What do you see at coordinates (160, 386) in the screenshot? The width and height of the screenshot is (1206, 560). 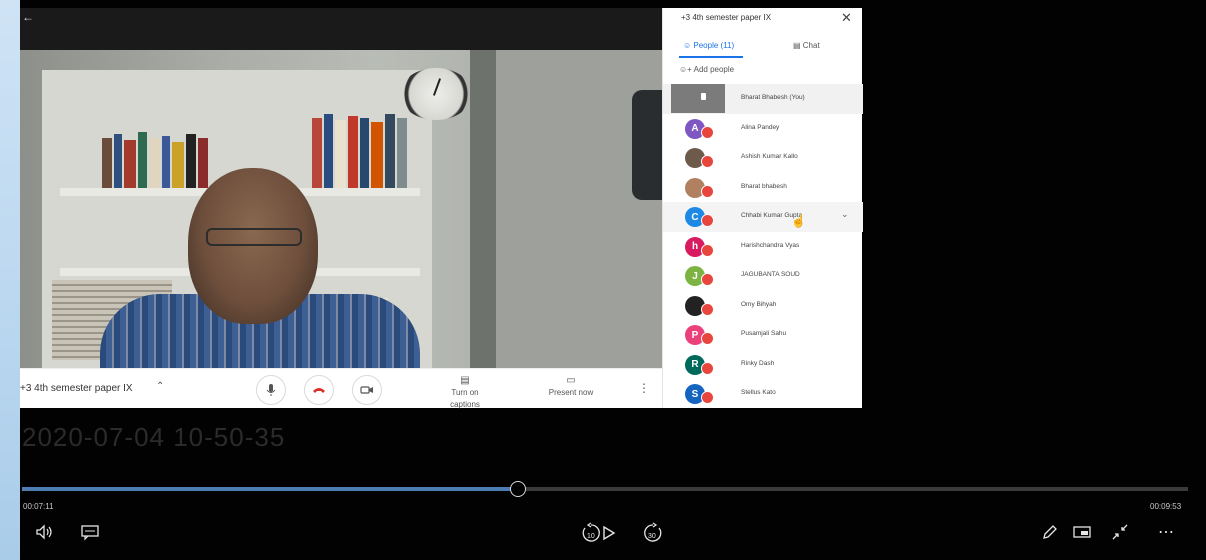 I see `chevron-up-icon: ⌃` at bounding box center [160, 386].